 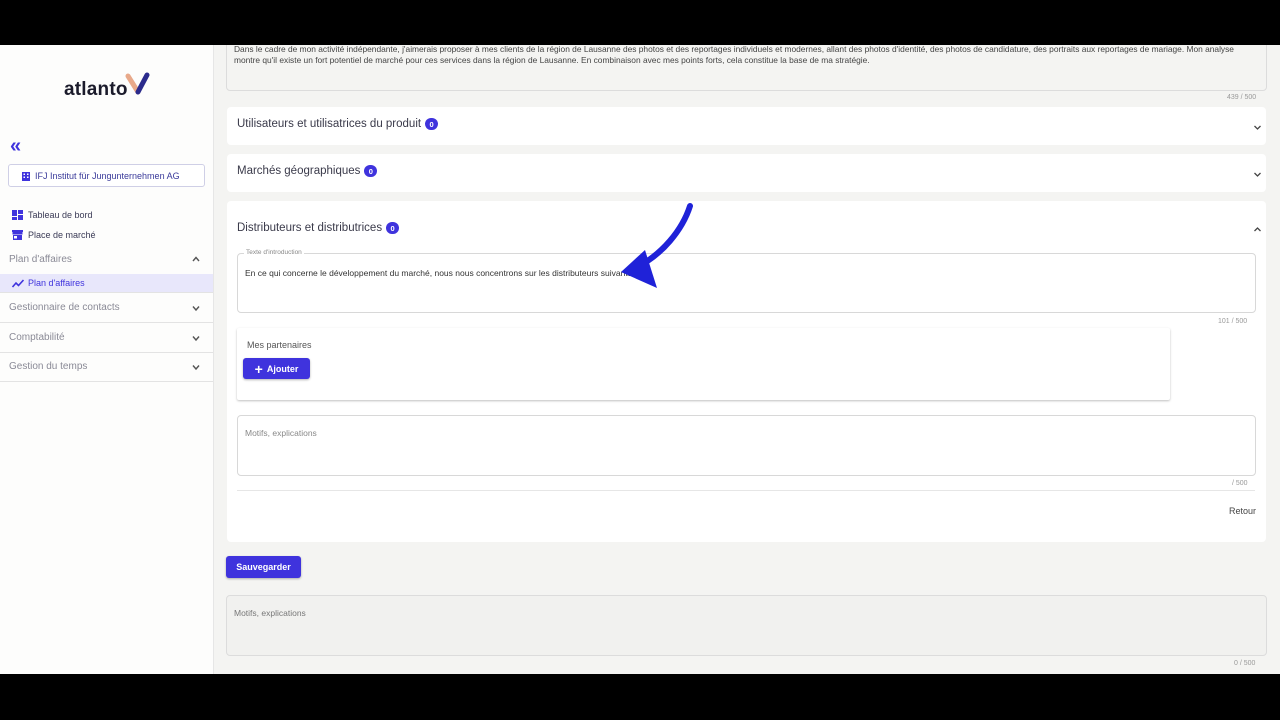 What do you see at coordinates (270, 613) in the screenshot?
I see `bottom-motifs-placeholder: Motifs, explications` at bounding box center [270, 613].